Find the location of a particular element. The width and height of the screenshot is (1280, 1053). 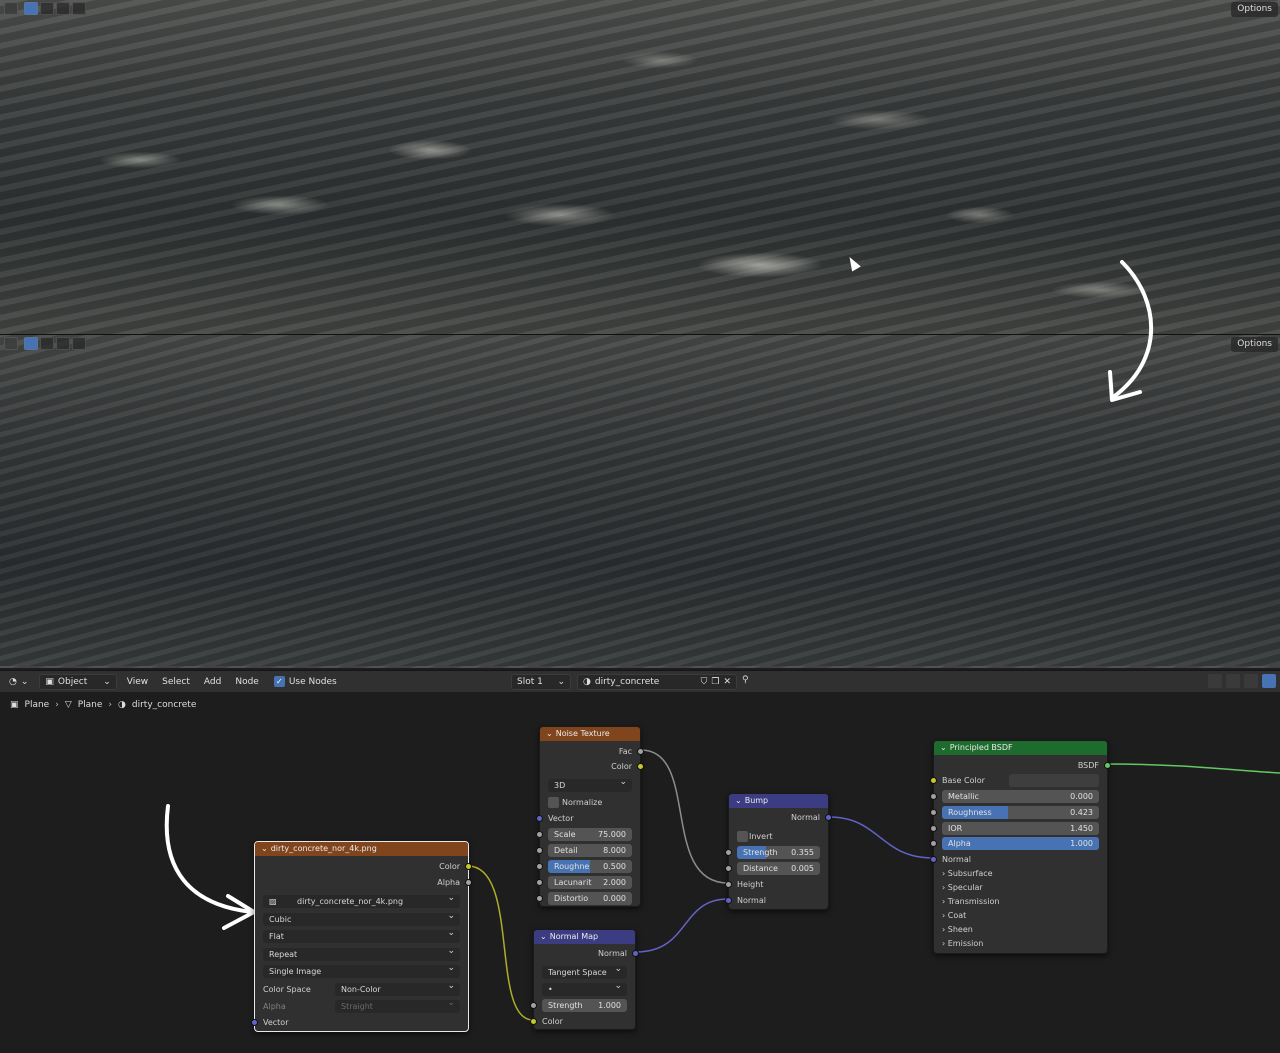

invert-toggle: Invert is located at coordinates (778, 836).